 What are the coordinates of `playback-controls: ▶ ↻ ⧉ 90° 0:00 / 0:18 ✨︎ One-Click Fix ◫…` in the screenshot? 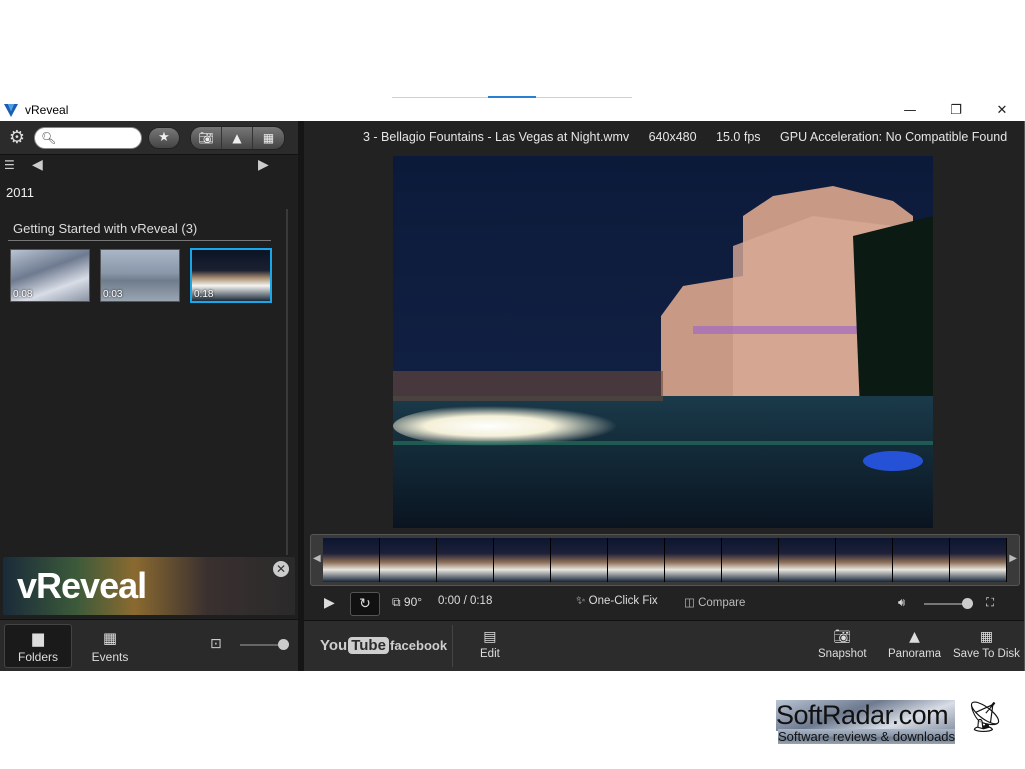 It's located at (664, 605).